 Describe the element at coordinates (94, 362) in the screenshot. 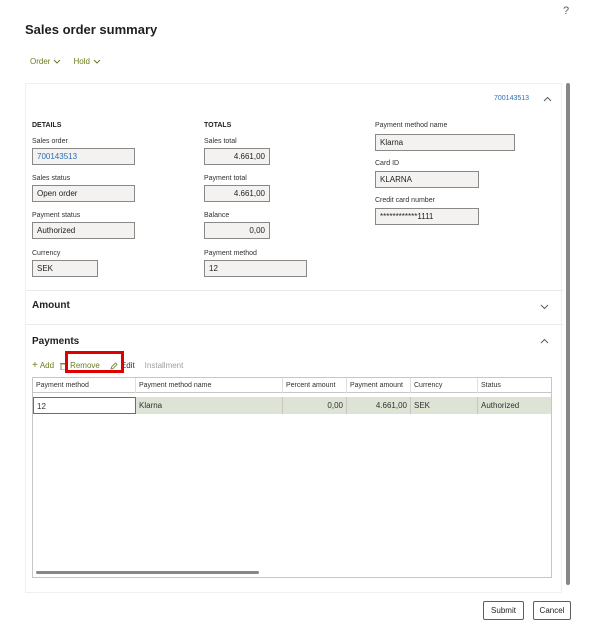

I see `highlight-box` at that location.